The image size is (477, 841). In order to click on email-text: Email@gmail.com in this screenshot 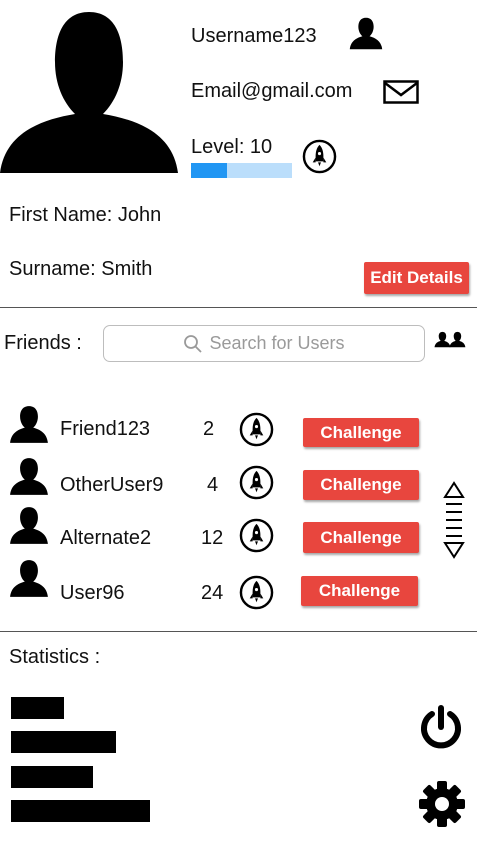, I will do `click(272, 91)`.